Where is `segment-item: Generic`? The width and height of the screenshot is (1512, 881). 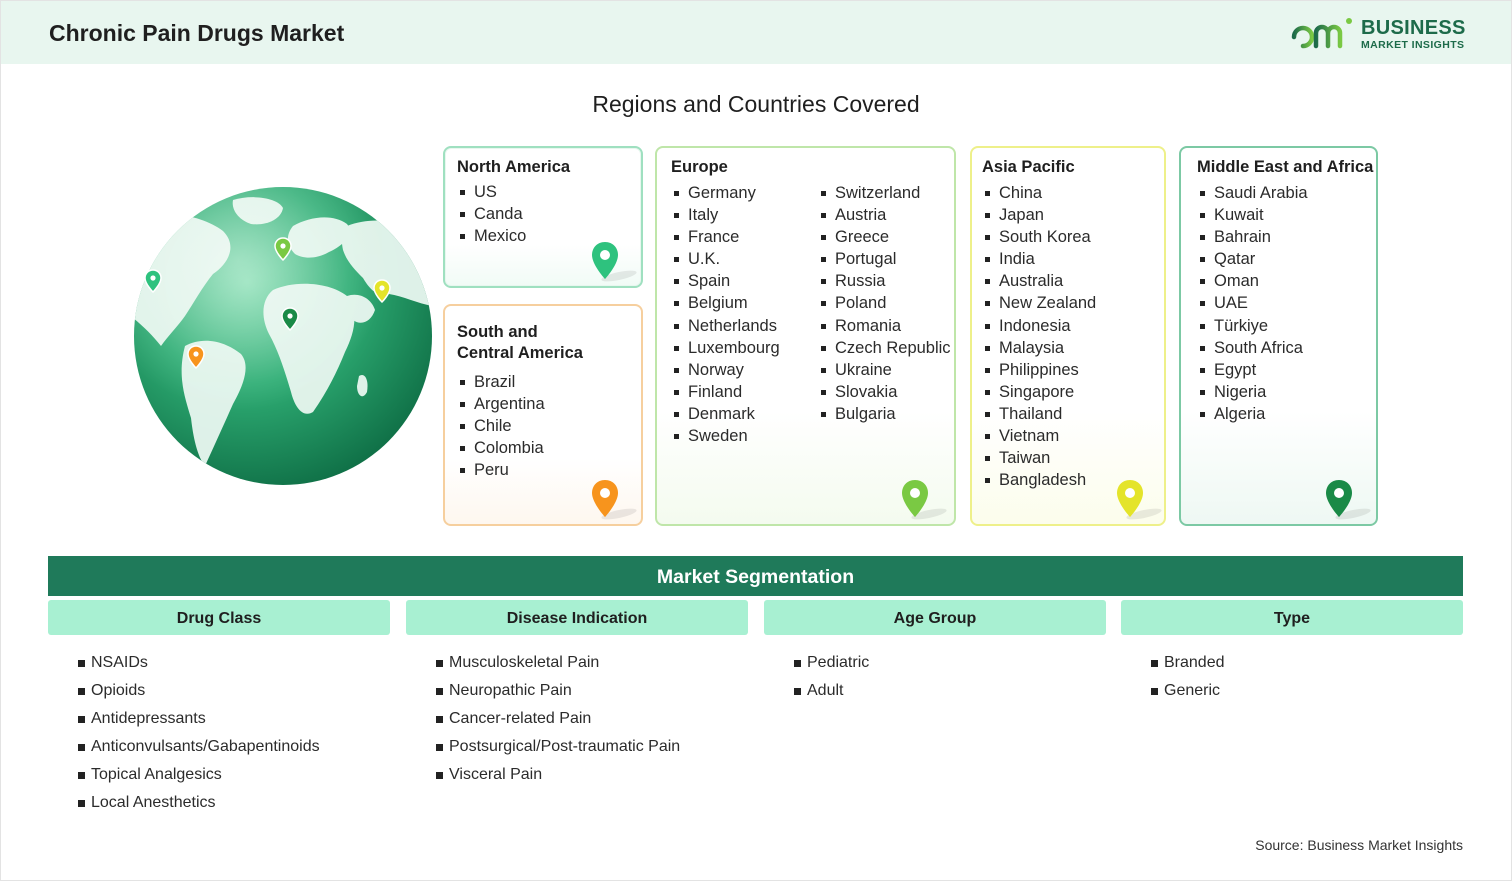 segment-item: Generic is located at coordinates (1307, 693).